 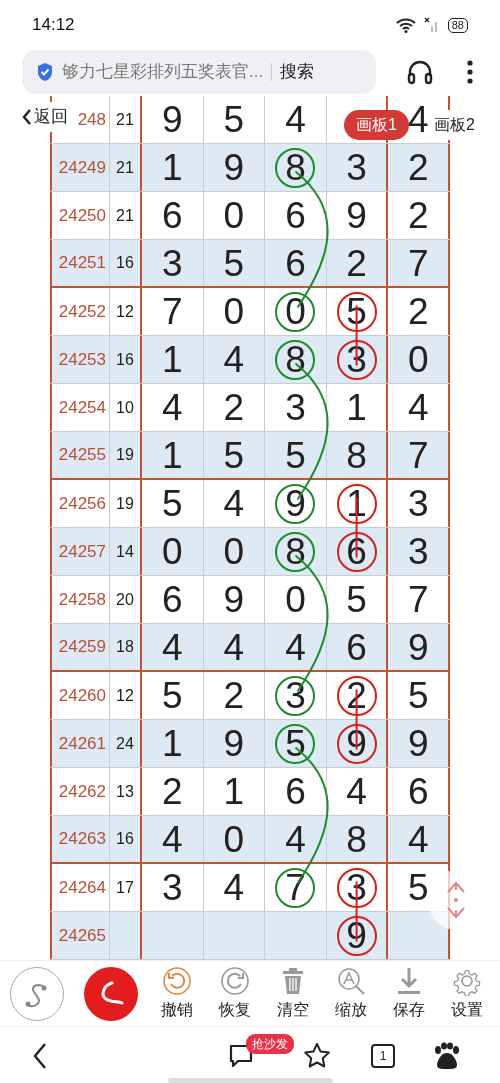 What do you see at coordinates (82, 887) in the screenshot?
I see `issue-number: 24264` at bounding box center [82, 887].